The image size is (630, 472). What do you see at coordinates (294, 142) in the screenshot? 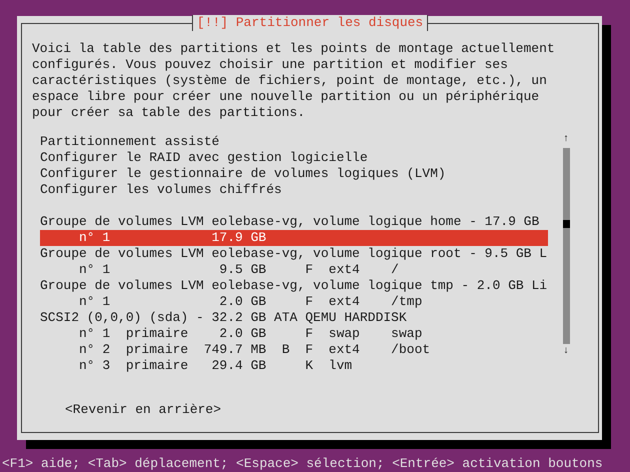
I see `partition-list-item: Partitionnement assisté` at bounding box center [294, 142].